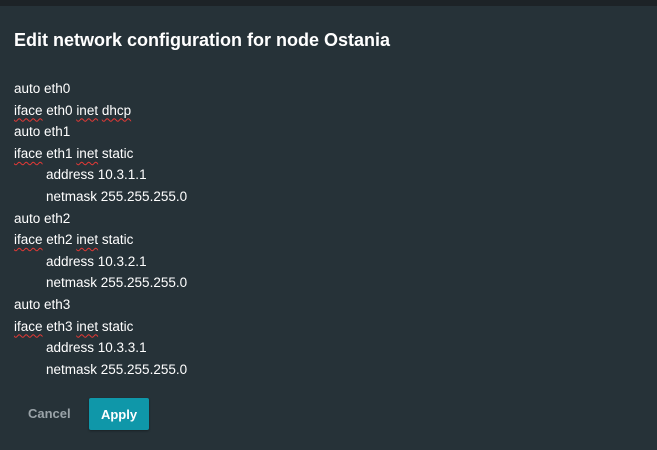 This screenshot has width=657, height=450. I want to click on config-line: auto eth2, so click(324, 219).